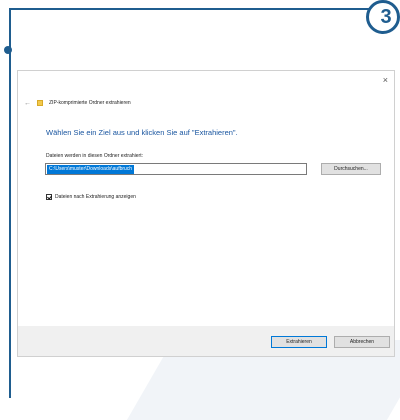  What do you see at coordinates (91, 169) in the screenshot?
I see `destination-path-value: C:\Users\muster\Downloads\aufbruch` at bounding box center [91, 169].